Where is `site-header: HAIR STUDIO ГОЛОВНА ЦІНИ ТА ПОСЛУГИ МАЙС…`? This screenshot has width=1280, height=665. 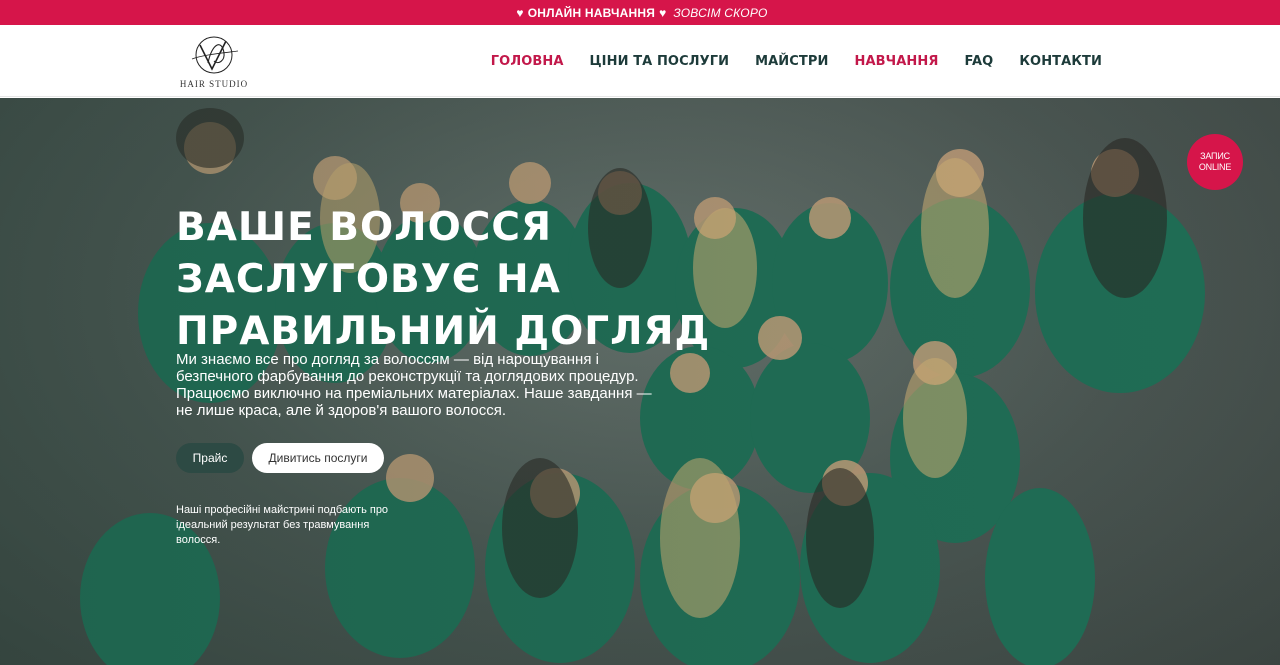 site-header: HAIR STUDIO ГОЛОВНА ЦІНИ ТА ПОСЛУГИ МАЙС… is located at coordinates (640, 61).